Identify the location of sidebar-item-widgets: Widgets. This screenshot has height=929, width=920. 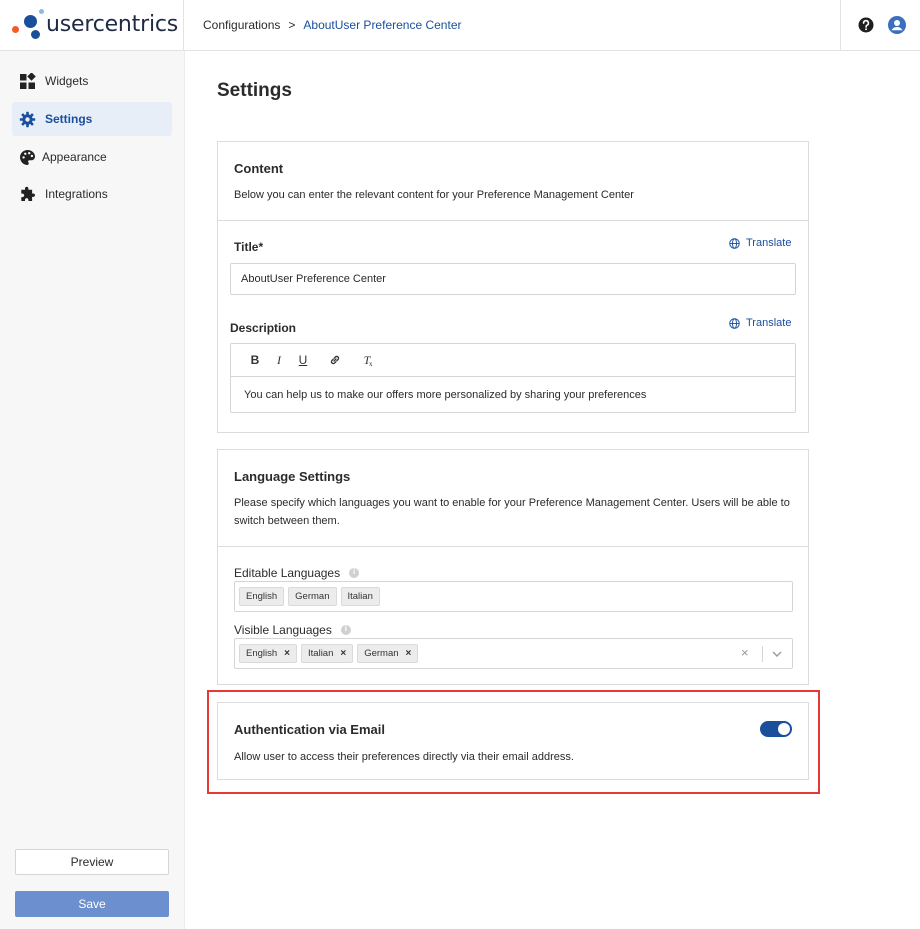
(92, 81).